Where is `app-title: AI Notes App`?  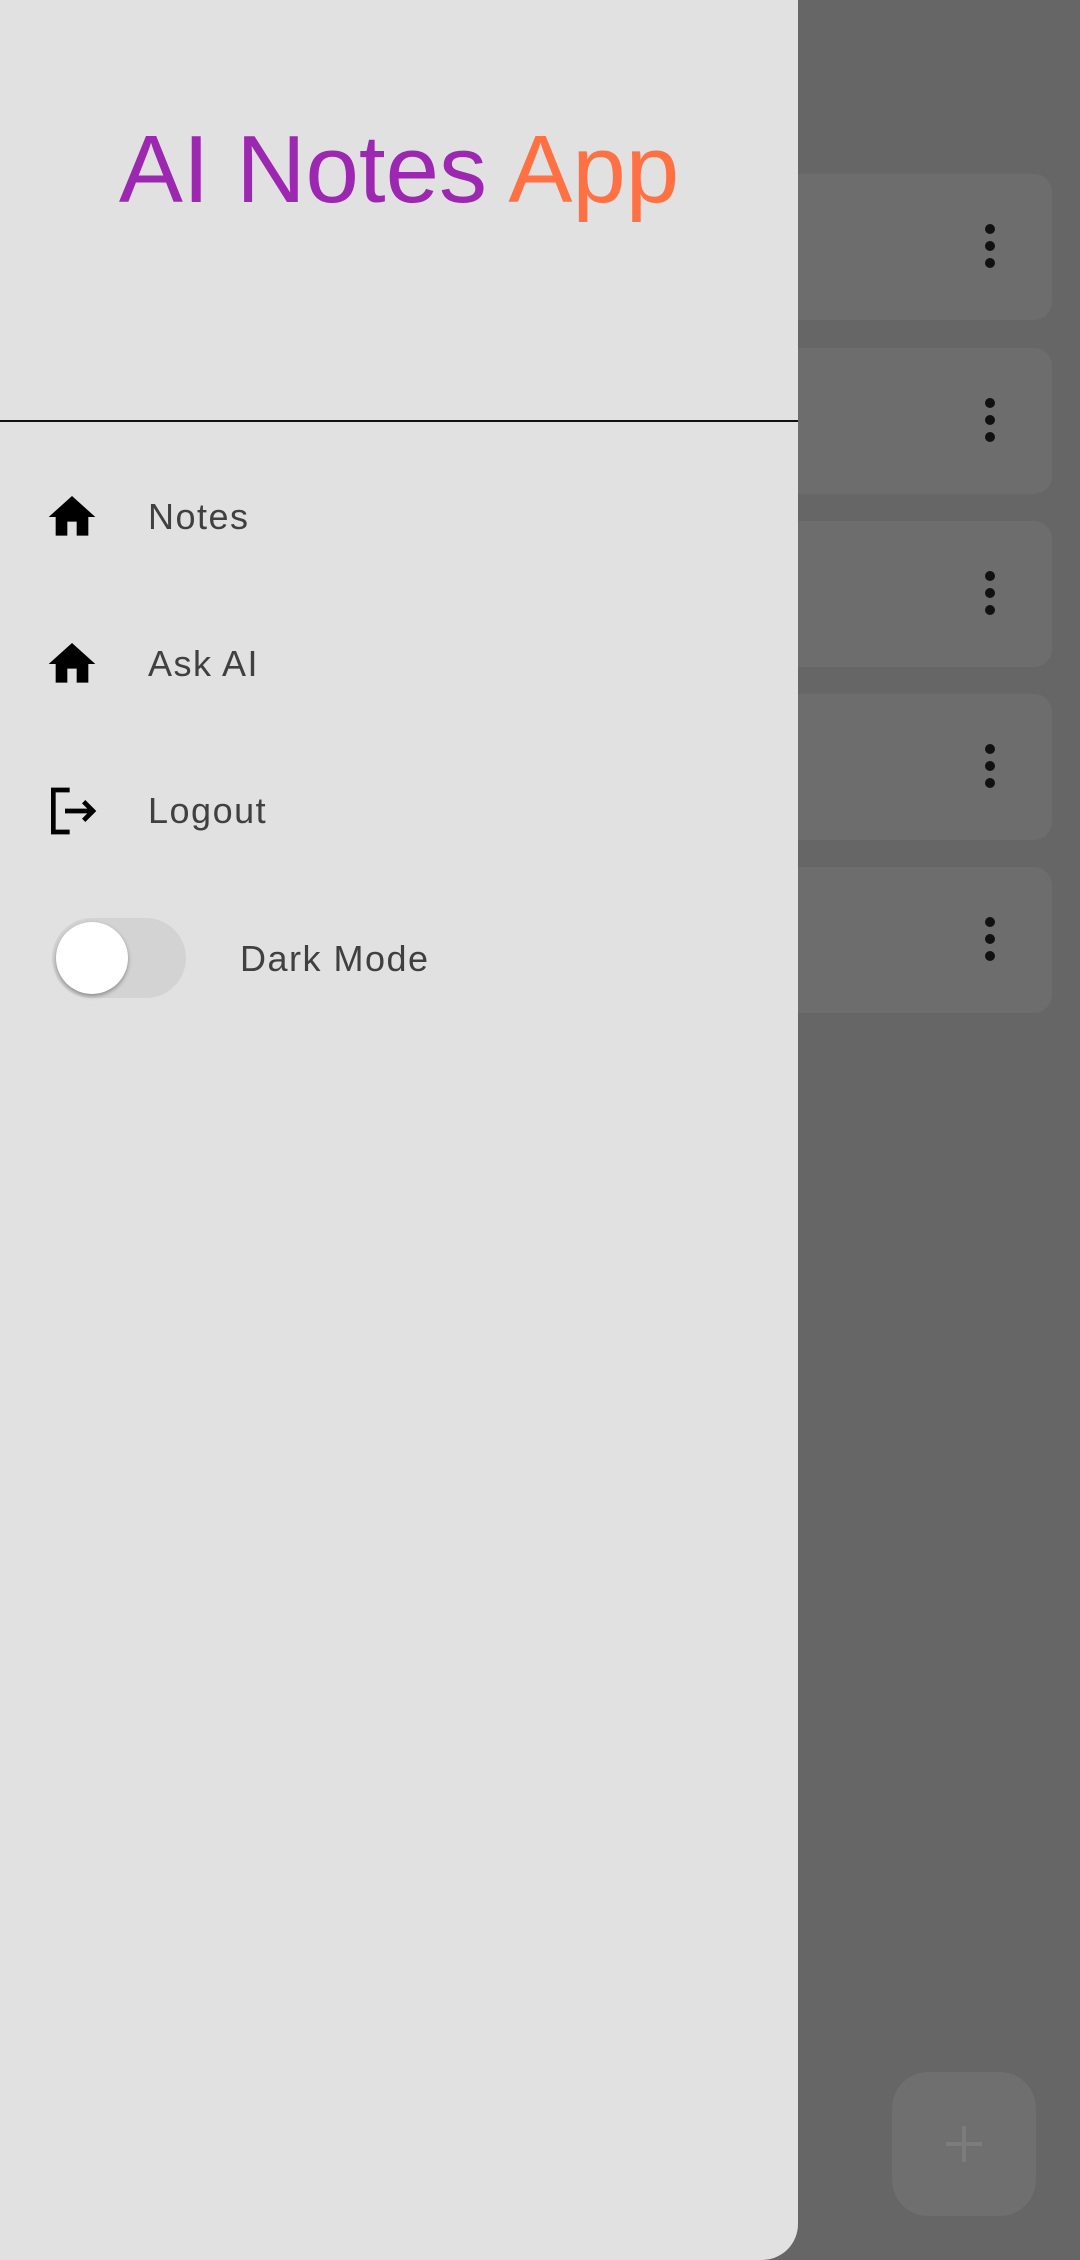
app-title: AI Notes App is located at coordinates (399, 170).